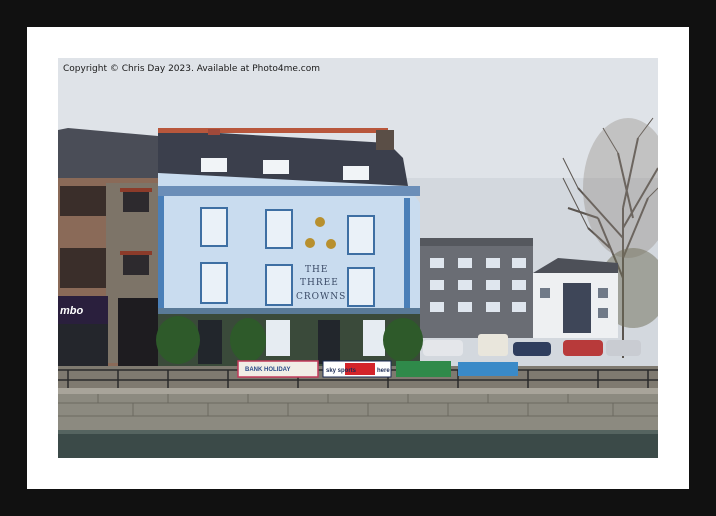 This screenshot has width=716, height=516. I want to click on white-houses, so click(575, 298).